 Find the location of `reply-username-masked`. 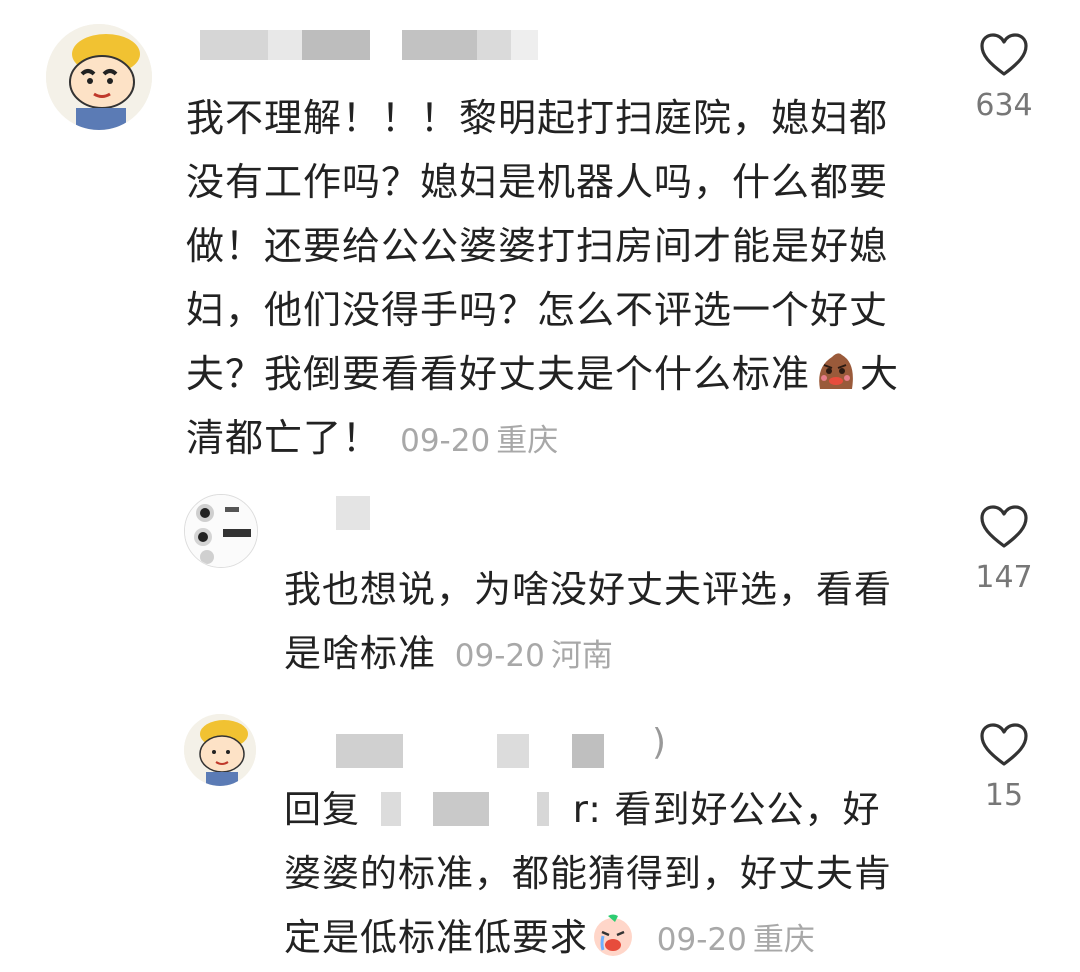

reply-username-masked is located at coordinates (353, 513).